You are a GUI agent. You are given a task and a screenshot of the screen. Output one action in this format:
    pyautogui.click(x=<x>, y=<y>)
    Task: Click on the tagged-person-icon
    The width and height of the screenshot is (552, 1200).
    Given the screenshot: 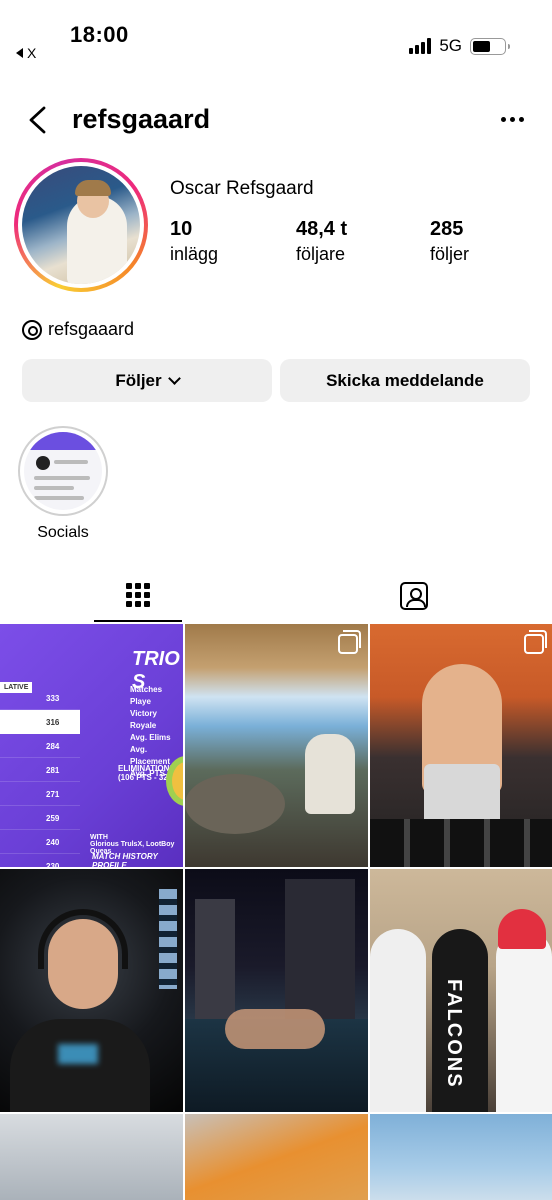 What is the action you would take?
    pyautogui.click(x=414, y=596)
    